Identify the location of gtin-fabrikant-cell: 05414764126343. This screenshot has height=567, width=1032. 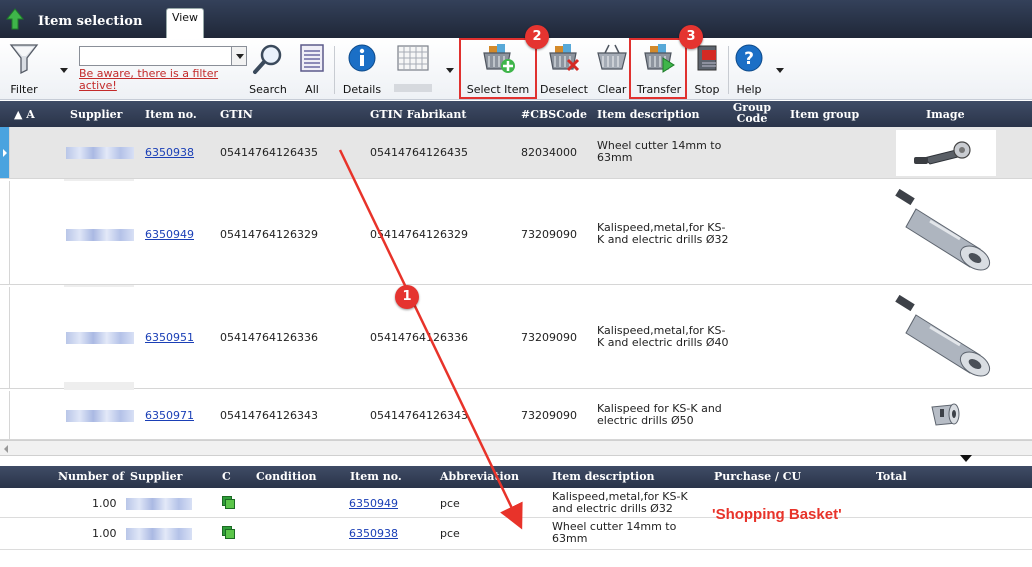
(419, 415).